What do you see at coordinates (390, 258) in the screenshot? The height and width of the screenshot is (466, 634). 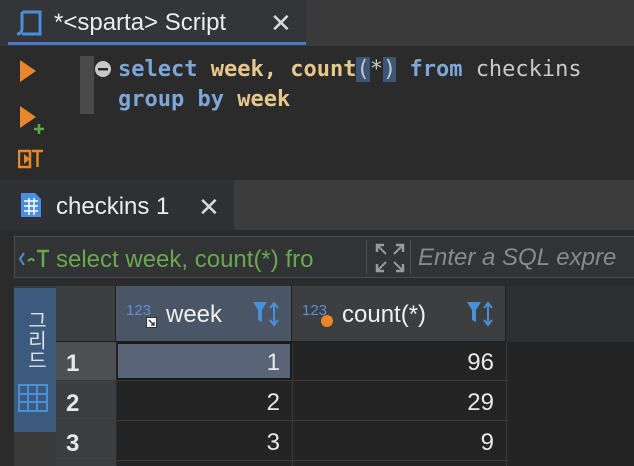 I see `expand-icon` at bounding box center [390, 258].